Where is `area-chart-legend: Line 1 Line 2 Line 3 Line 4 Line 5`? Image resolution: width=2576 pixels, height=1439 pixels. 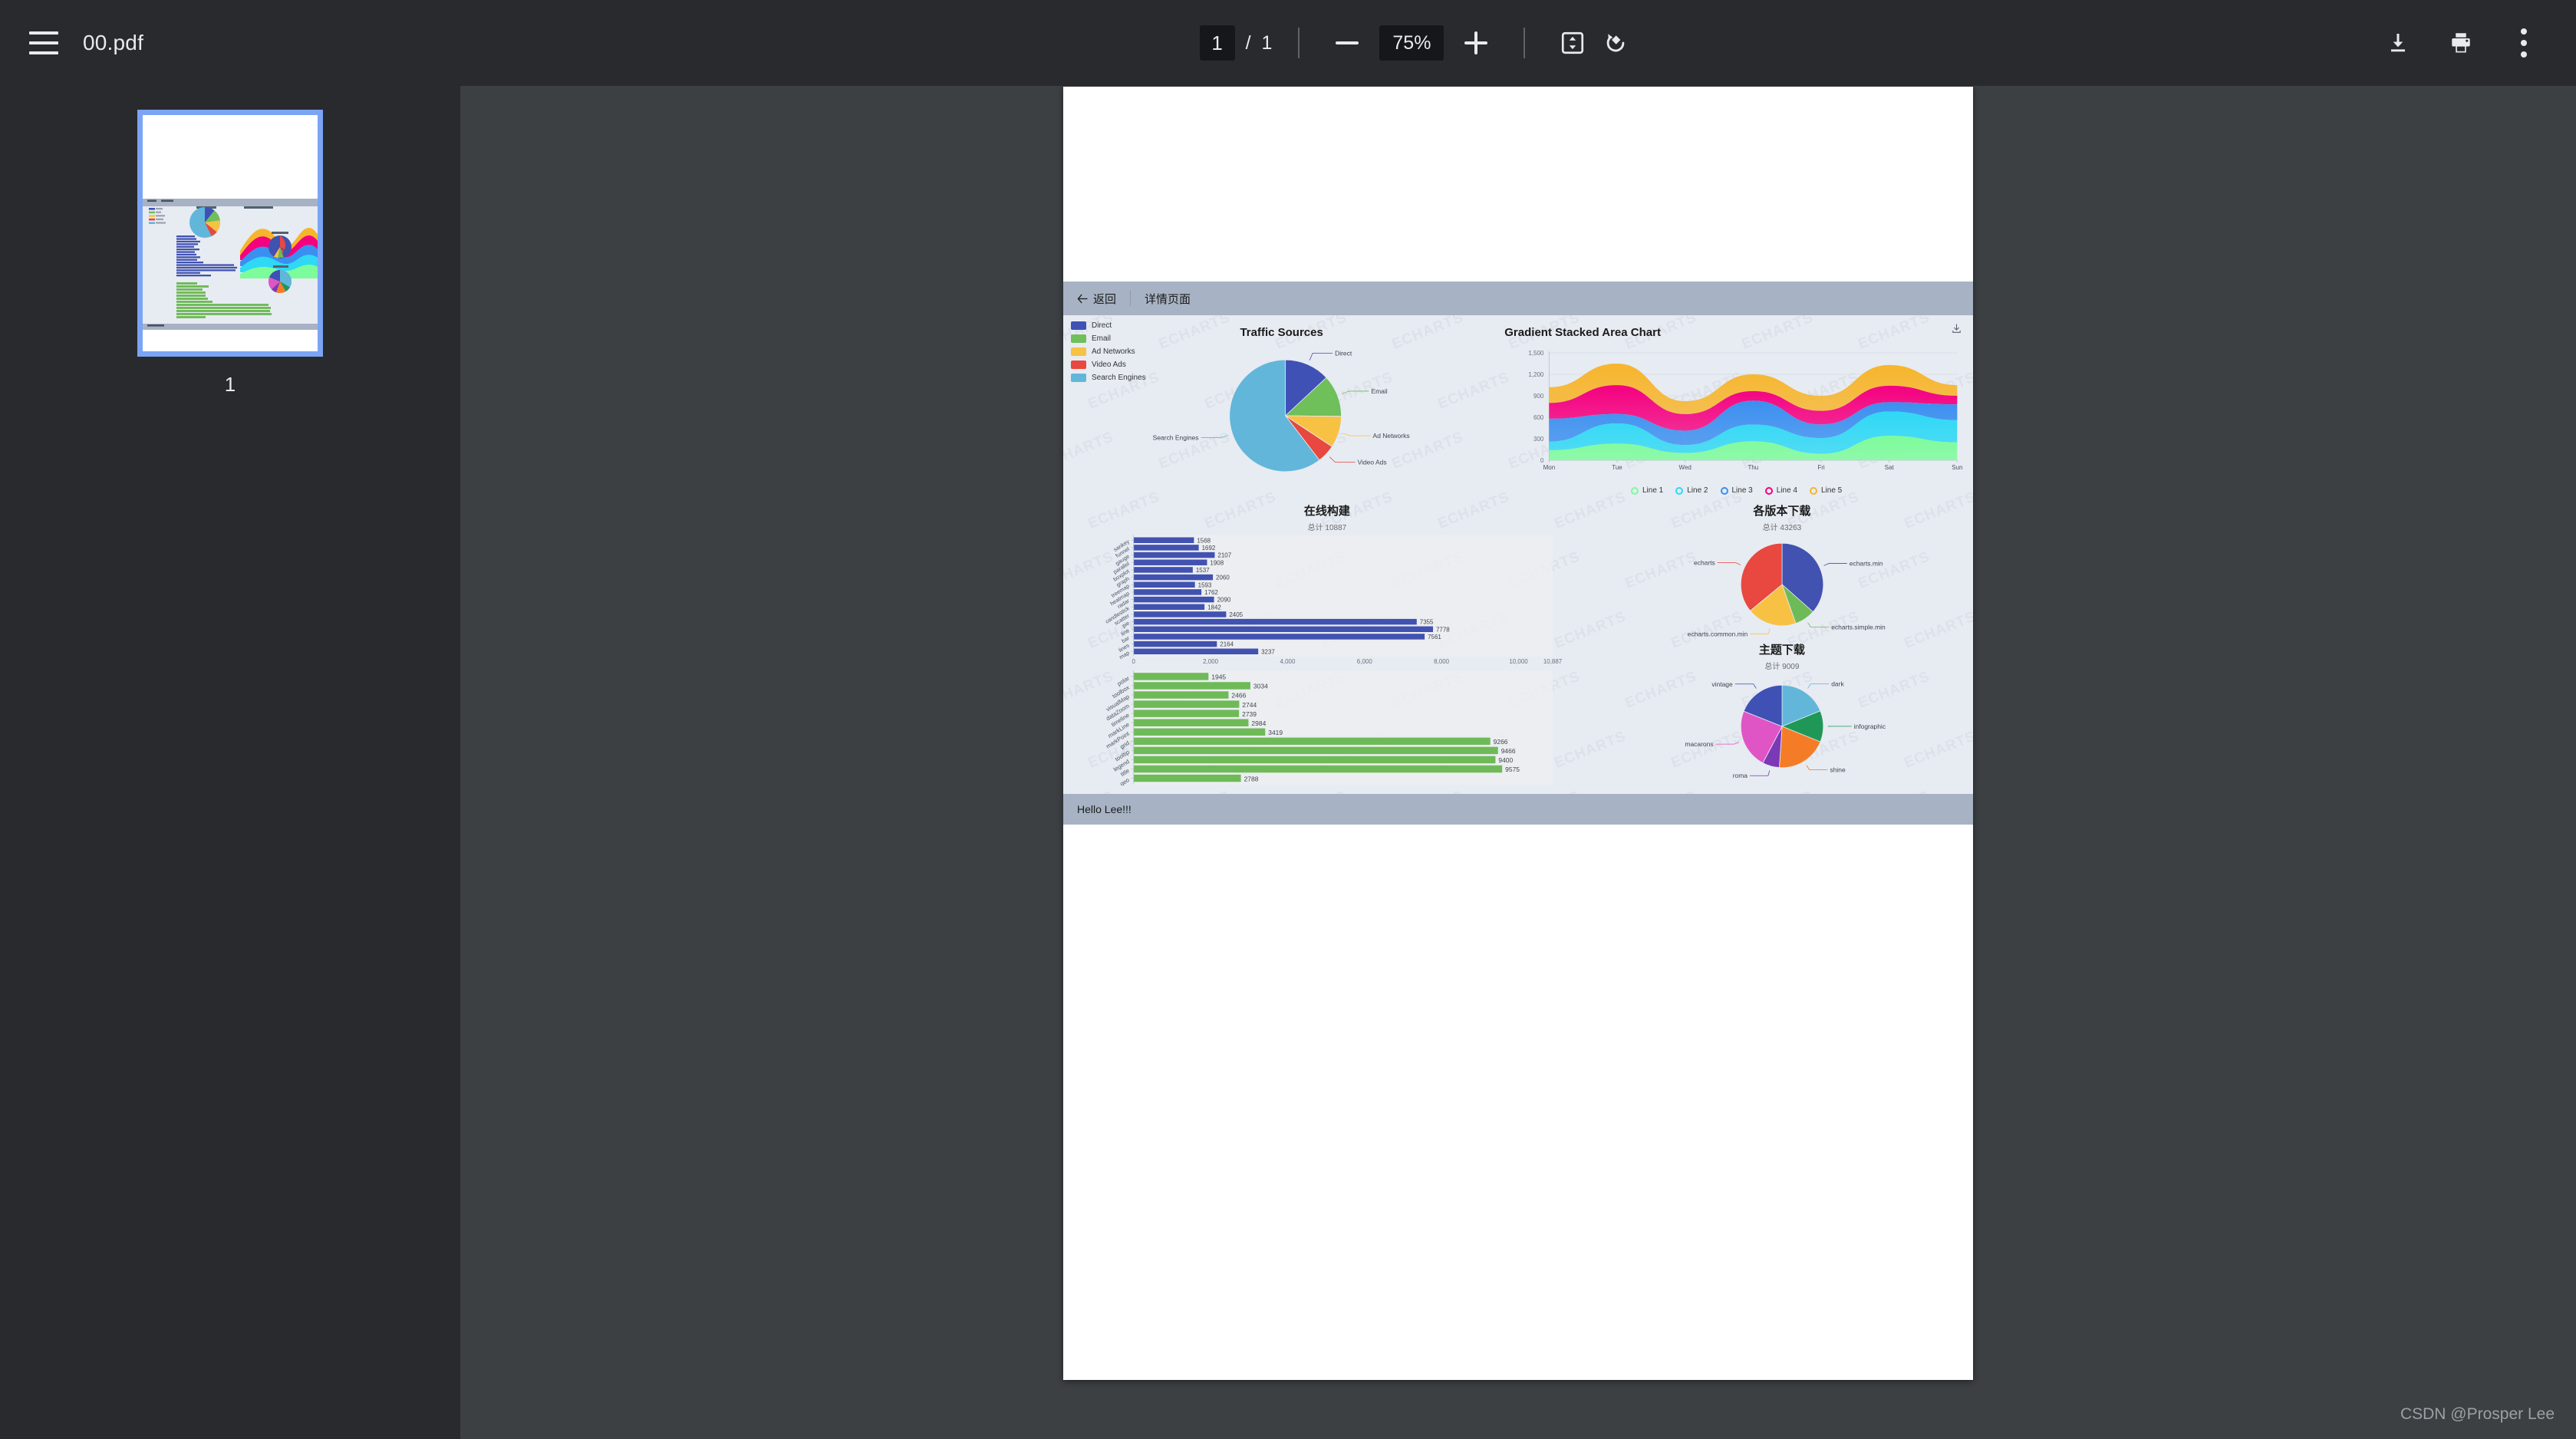
area-chart-legend: Line 1 Line 2 Line 3 Line 4 Line 5 is located at coordinates (1736, 491).